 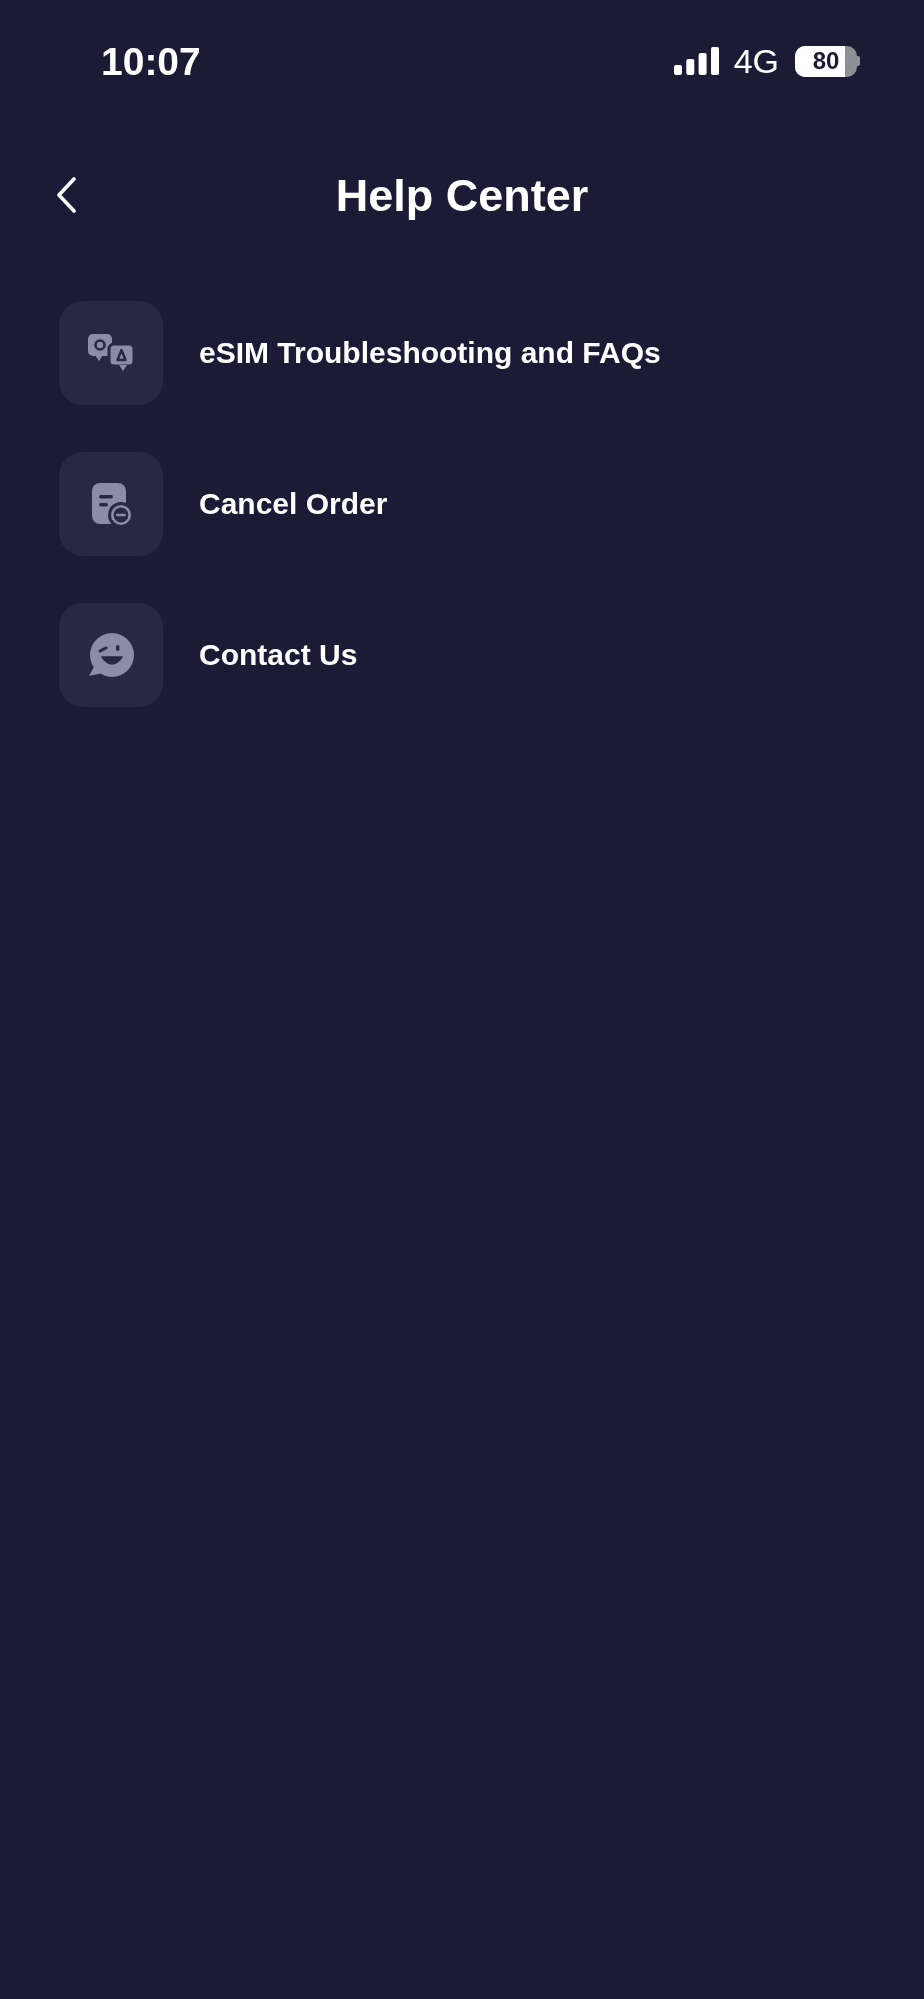 I want to click on document-minus-icon, so click(x=111, y=504).